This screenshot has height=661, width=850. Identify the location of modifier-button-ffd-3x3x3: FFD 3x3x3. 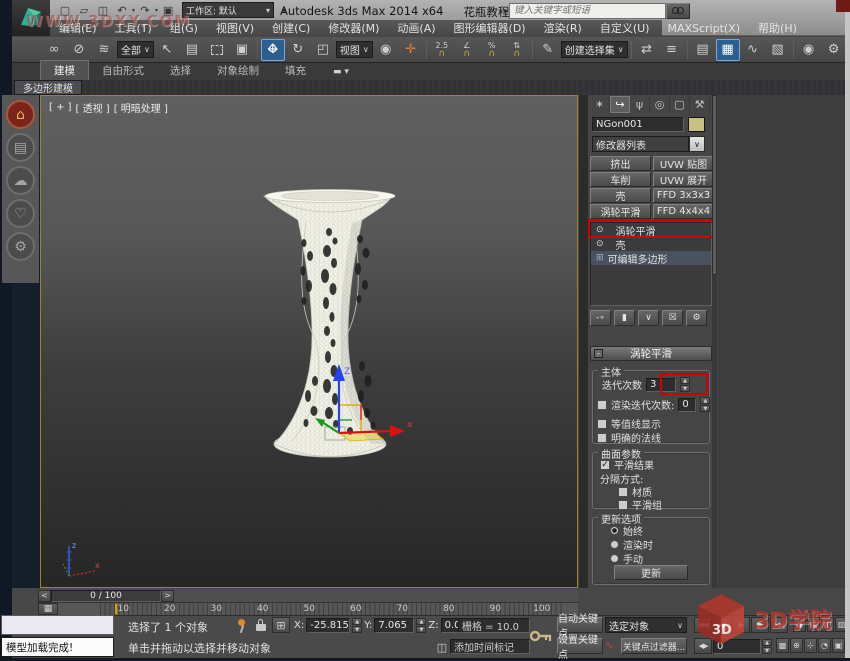
(683, 195).